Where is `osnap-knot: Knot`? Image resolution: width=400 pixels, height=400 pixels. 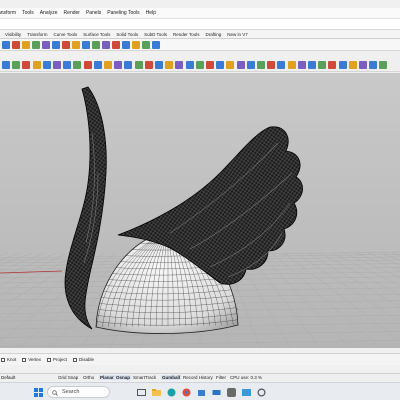 osnap-knot: Knot is located at coordinates (8, 359).